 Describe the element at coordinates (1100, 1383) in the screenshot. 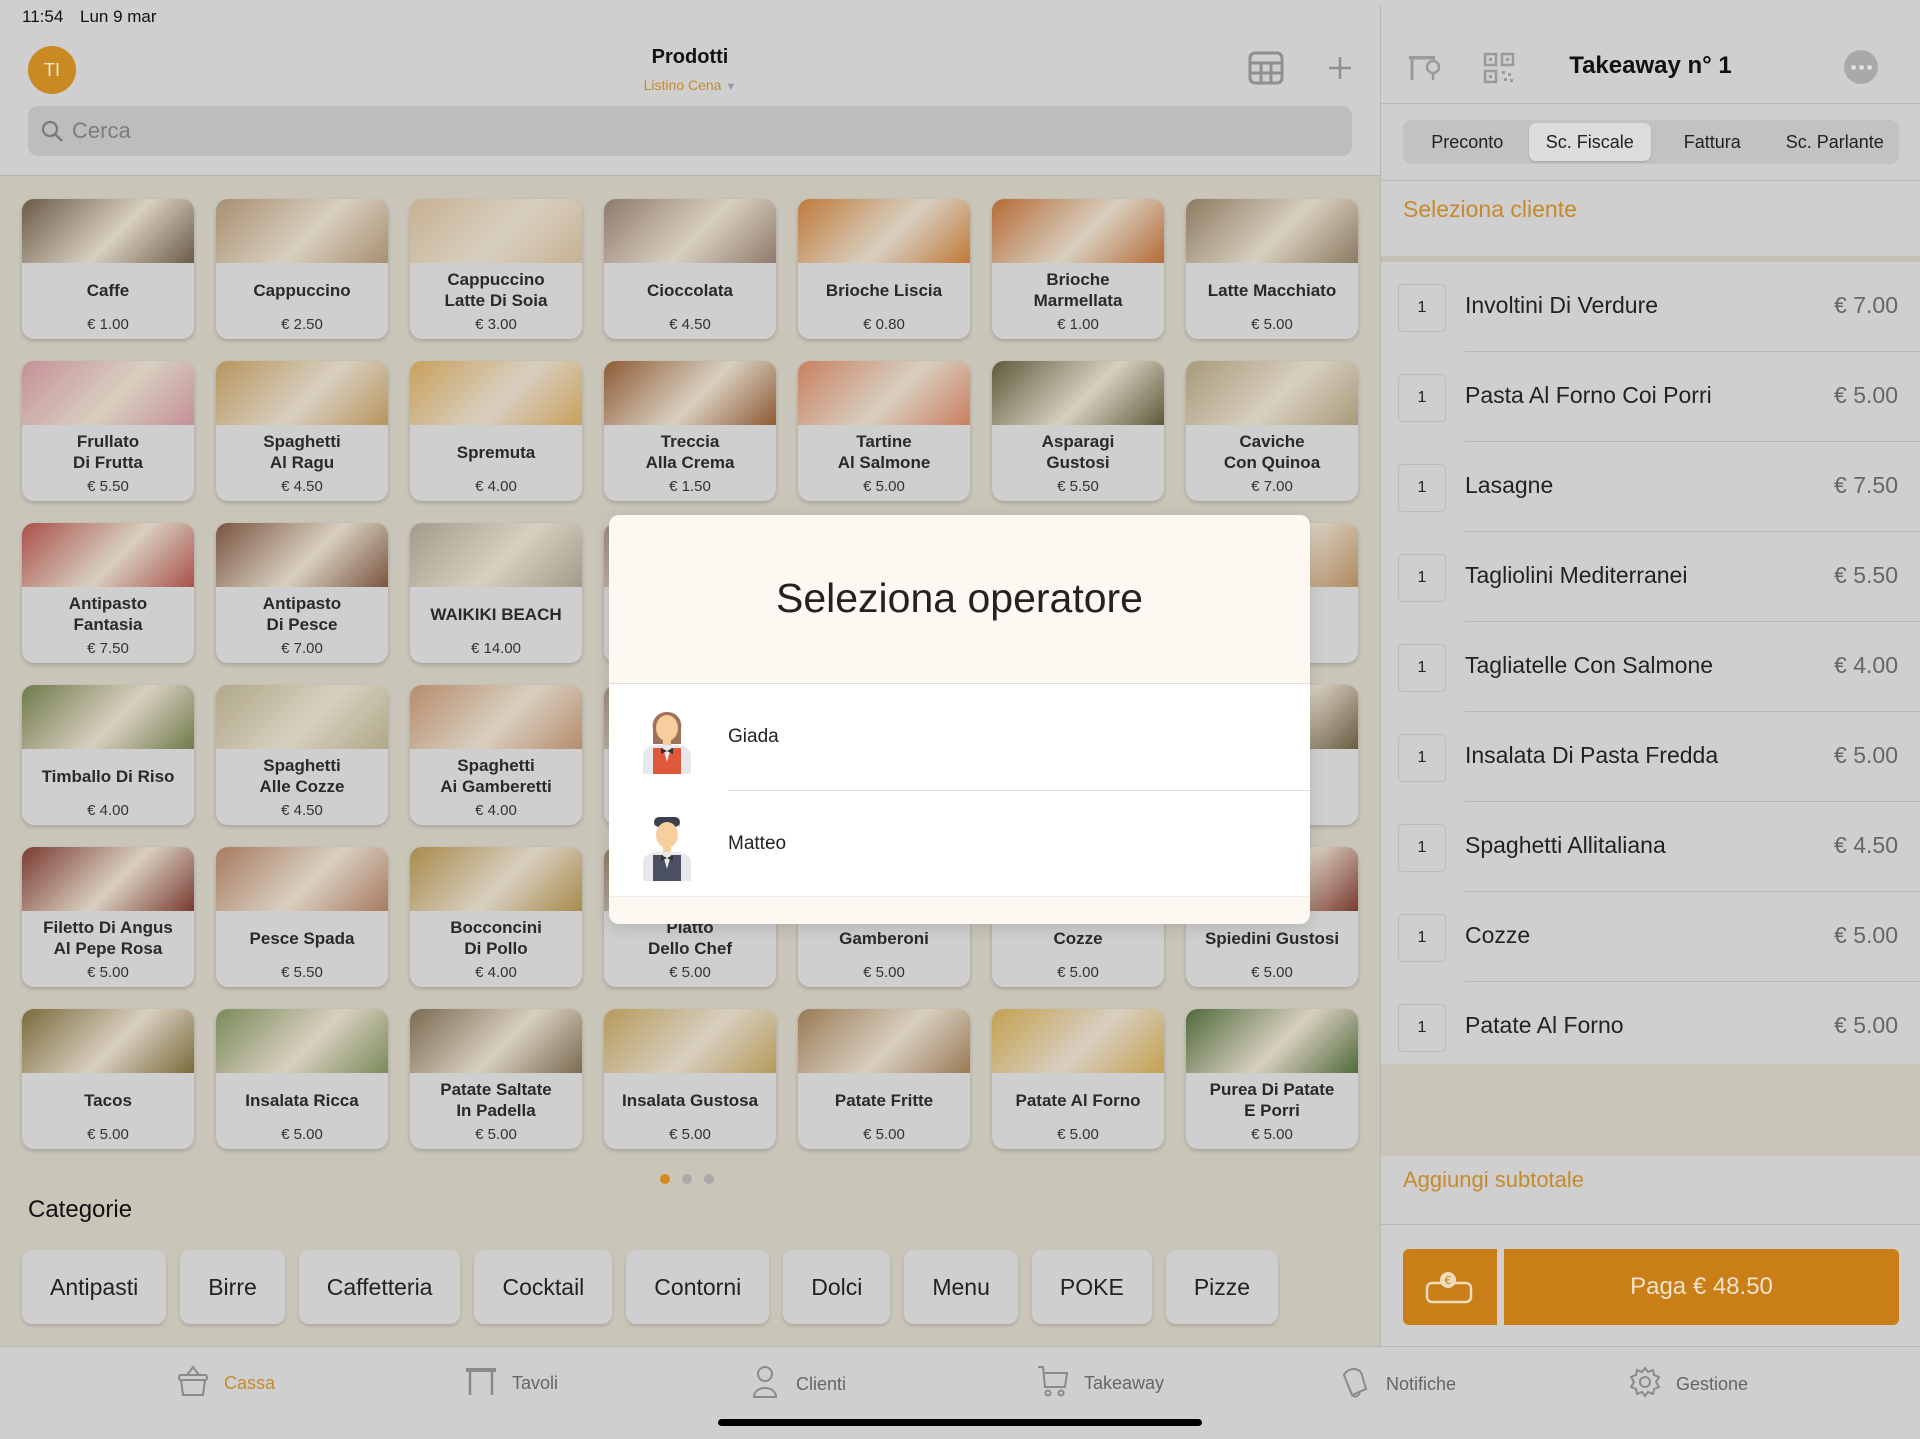

I see `tab-takeaway: Takeaway` at that location.